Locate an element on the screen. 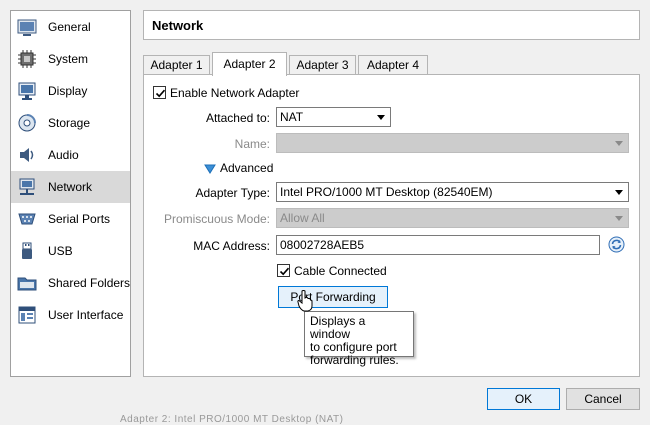 Image resolution: width=650 pixels, height=425 pixels. sidebar-item-label: User Interface is located at coordinates (86, 315).